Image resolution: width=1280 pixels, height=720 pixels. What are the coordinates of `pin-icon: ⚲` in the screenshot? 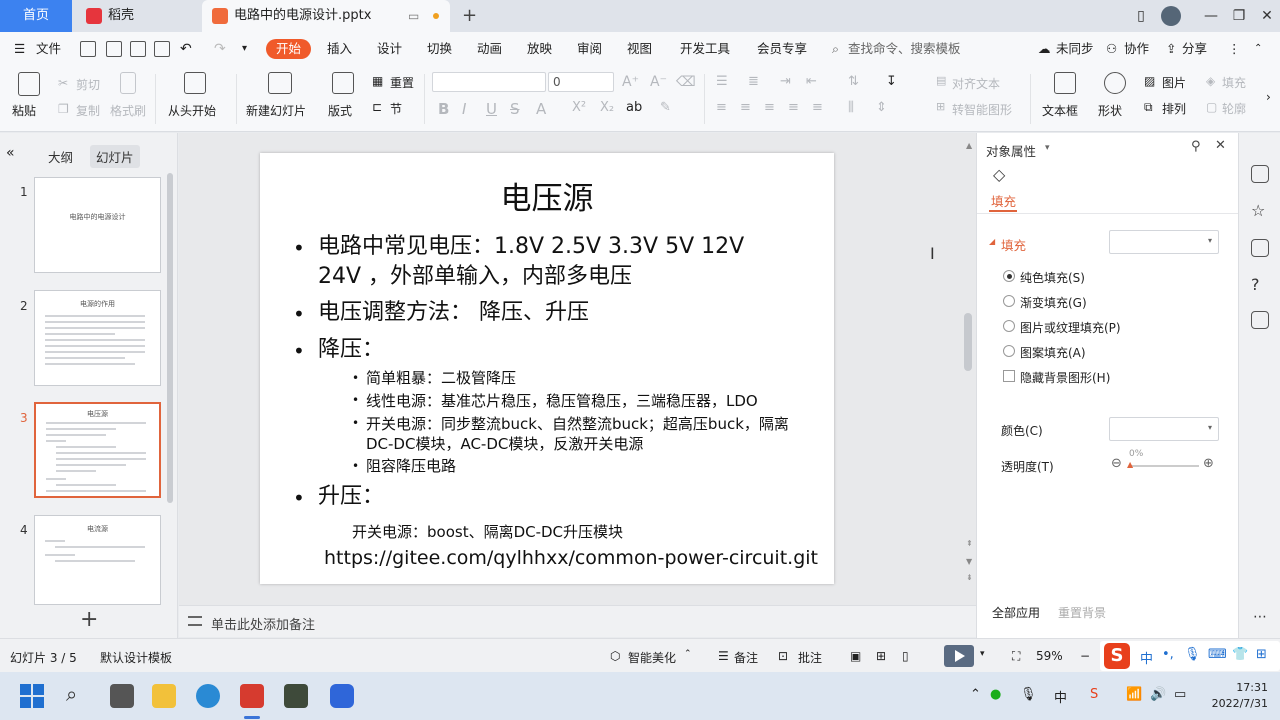 It's located at (1196, 146).